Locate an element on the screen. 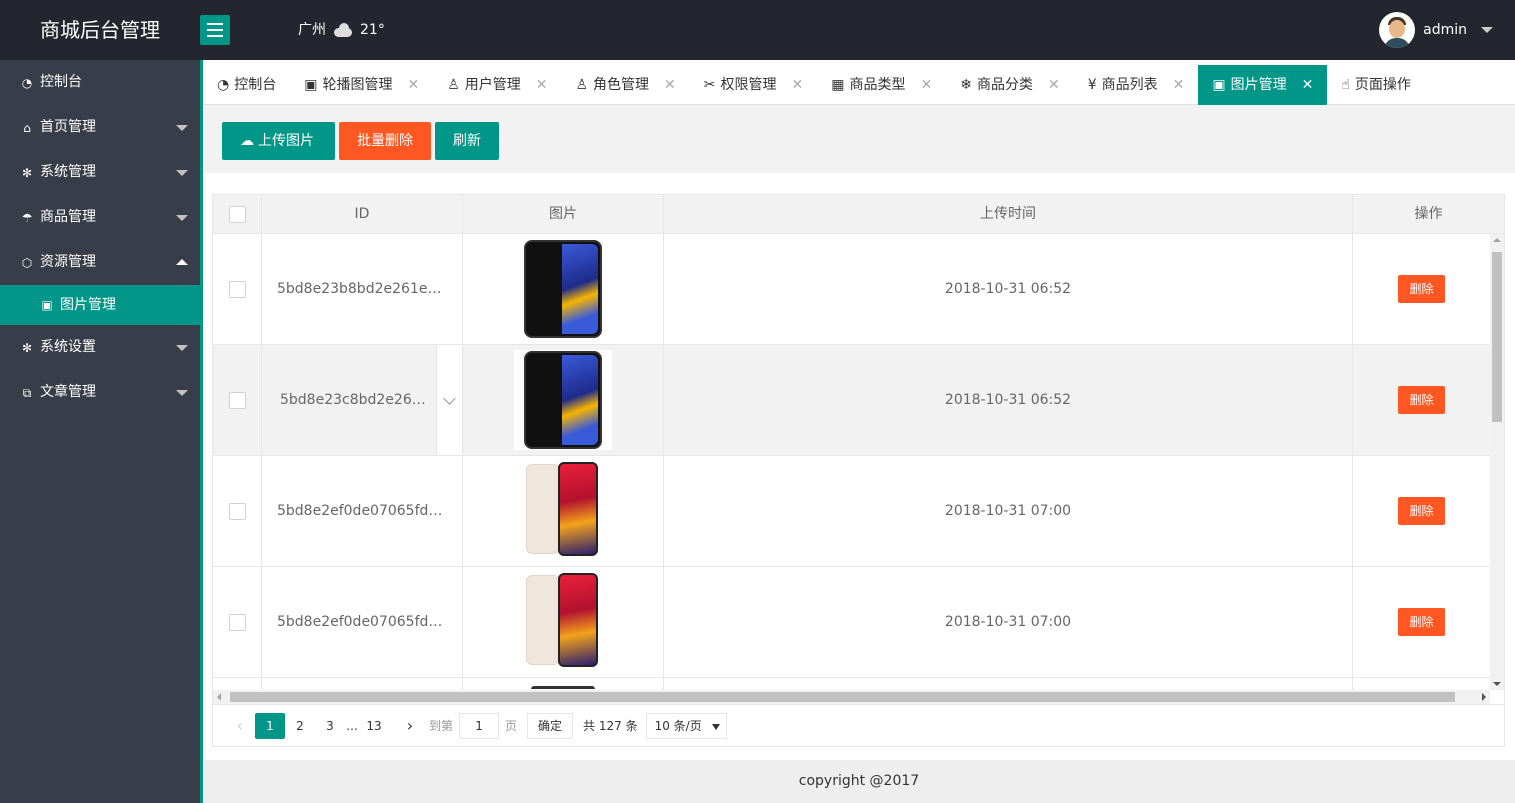 This screenshot has width=1515, height=803. sidebar-item-articles: ⧉ 文章管理 is located at coordinates (100, 392).